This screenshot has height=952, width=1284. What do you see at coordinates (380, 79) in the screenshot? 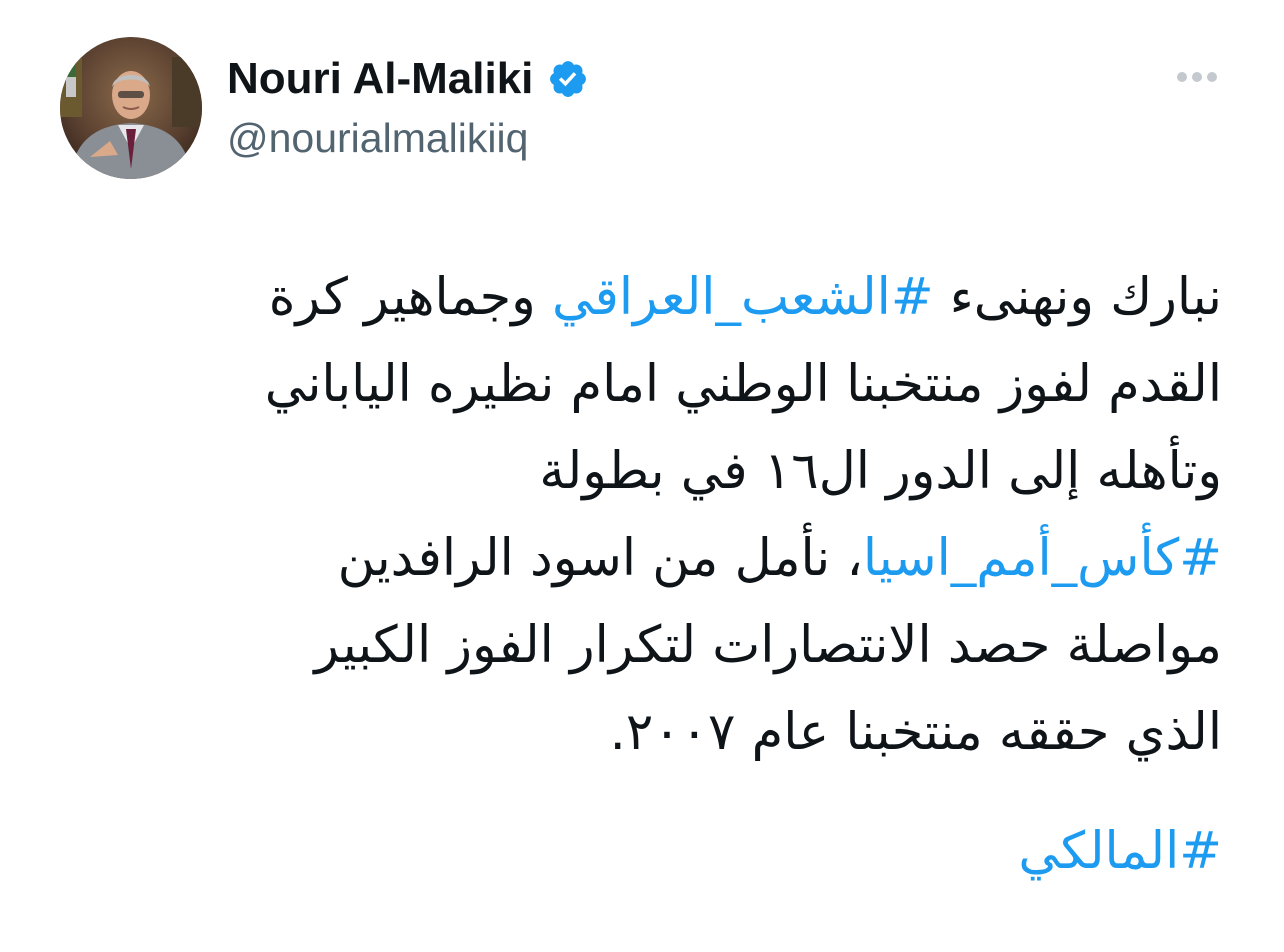
I see `display-name: Nouri Al-Maliki` at bounding box center [380, 79].